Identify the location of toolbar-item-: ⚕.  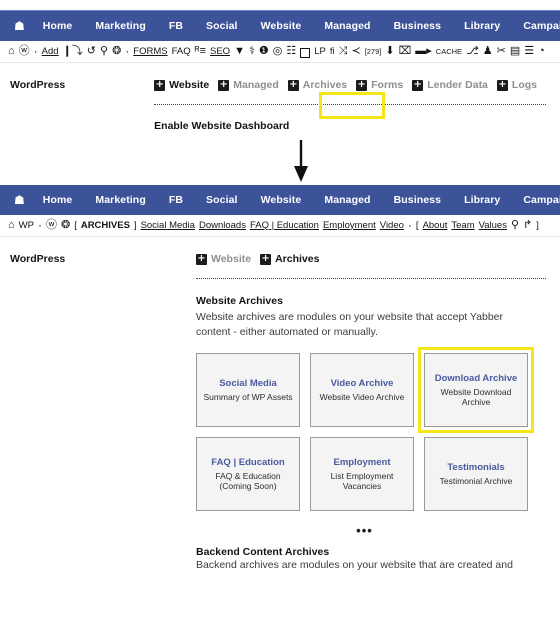
(252, 51).